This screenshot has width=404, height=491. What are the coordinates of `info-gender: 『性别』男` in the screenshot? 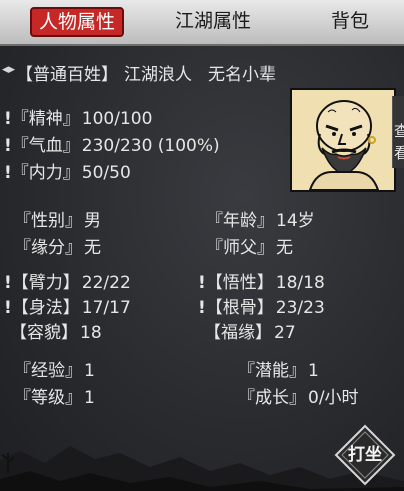 It's located at (57, 218).